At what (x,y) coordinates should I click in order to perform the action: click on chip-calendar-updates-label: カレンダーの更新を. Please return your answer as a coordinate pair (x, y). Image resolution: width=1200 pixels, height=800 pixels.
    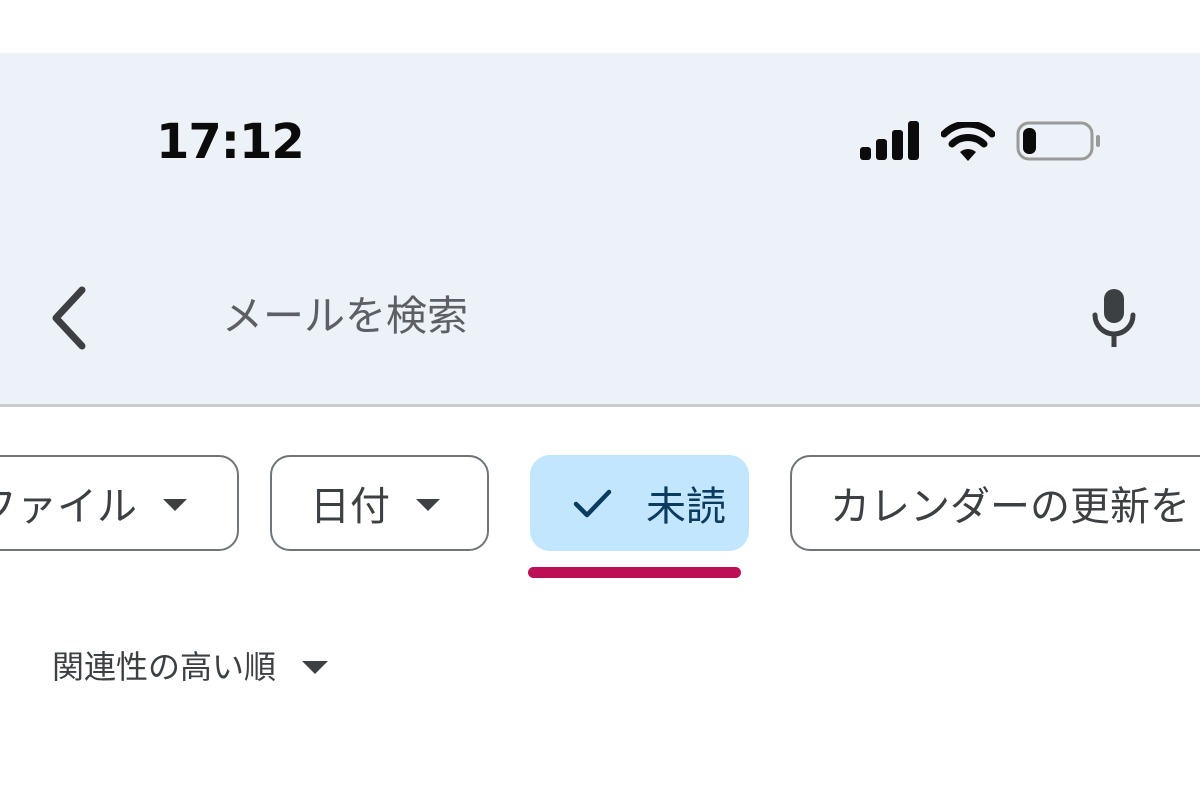
    Looking at the image, I should click on (1010, 507).